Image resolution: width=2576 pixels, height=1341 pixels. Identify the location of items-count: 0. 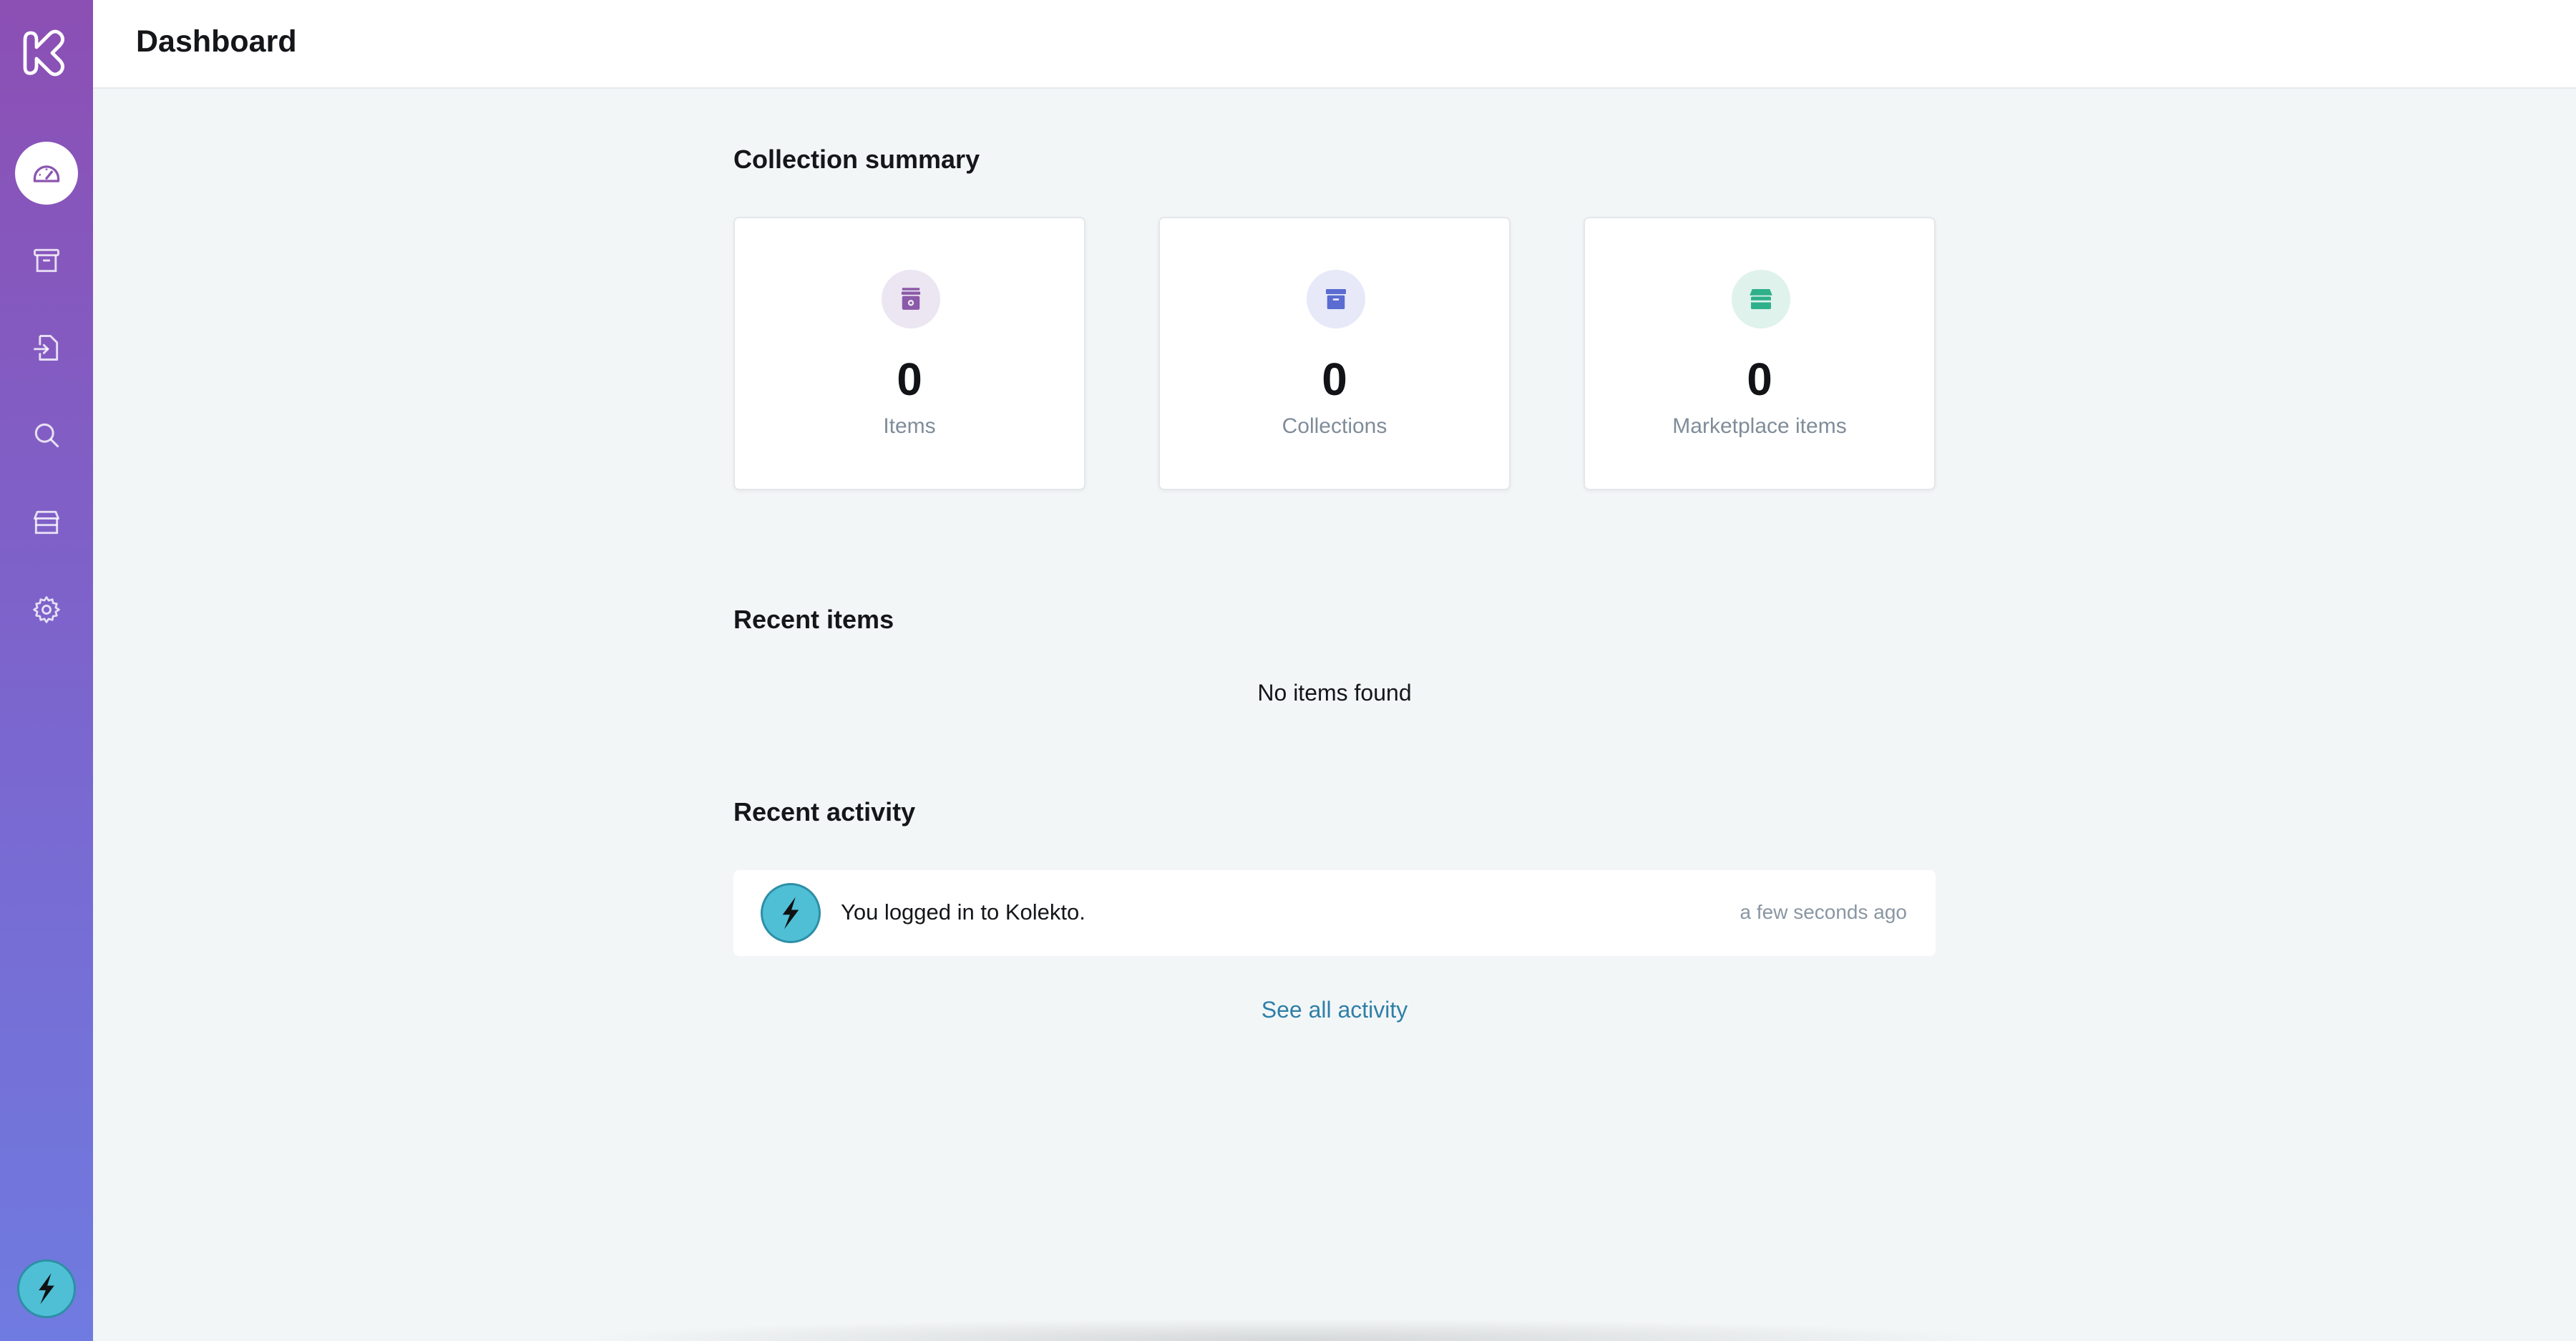
(909, 379).